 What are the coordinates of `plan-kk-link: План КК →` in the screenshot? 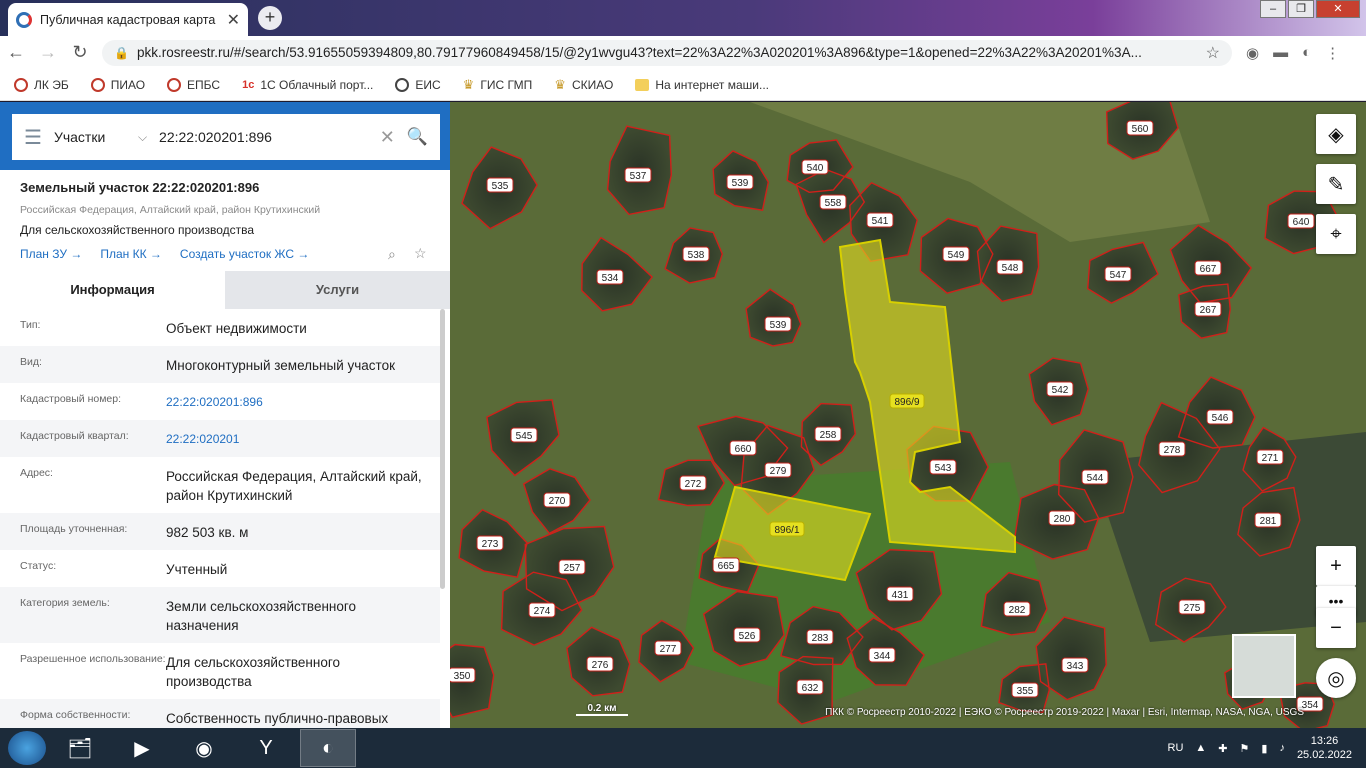 It's located at (131, 254).